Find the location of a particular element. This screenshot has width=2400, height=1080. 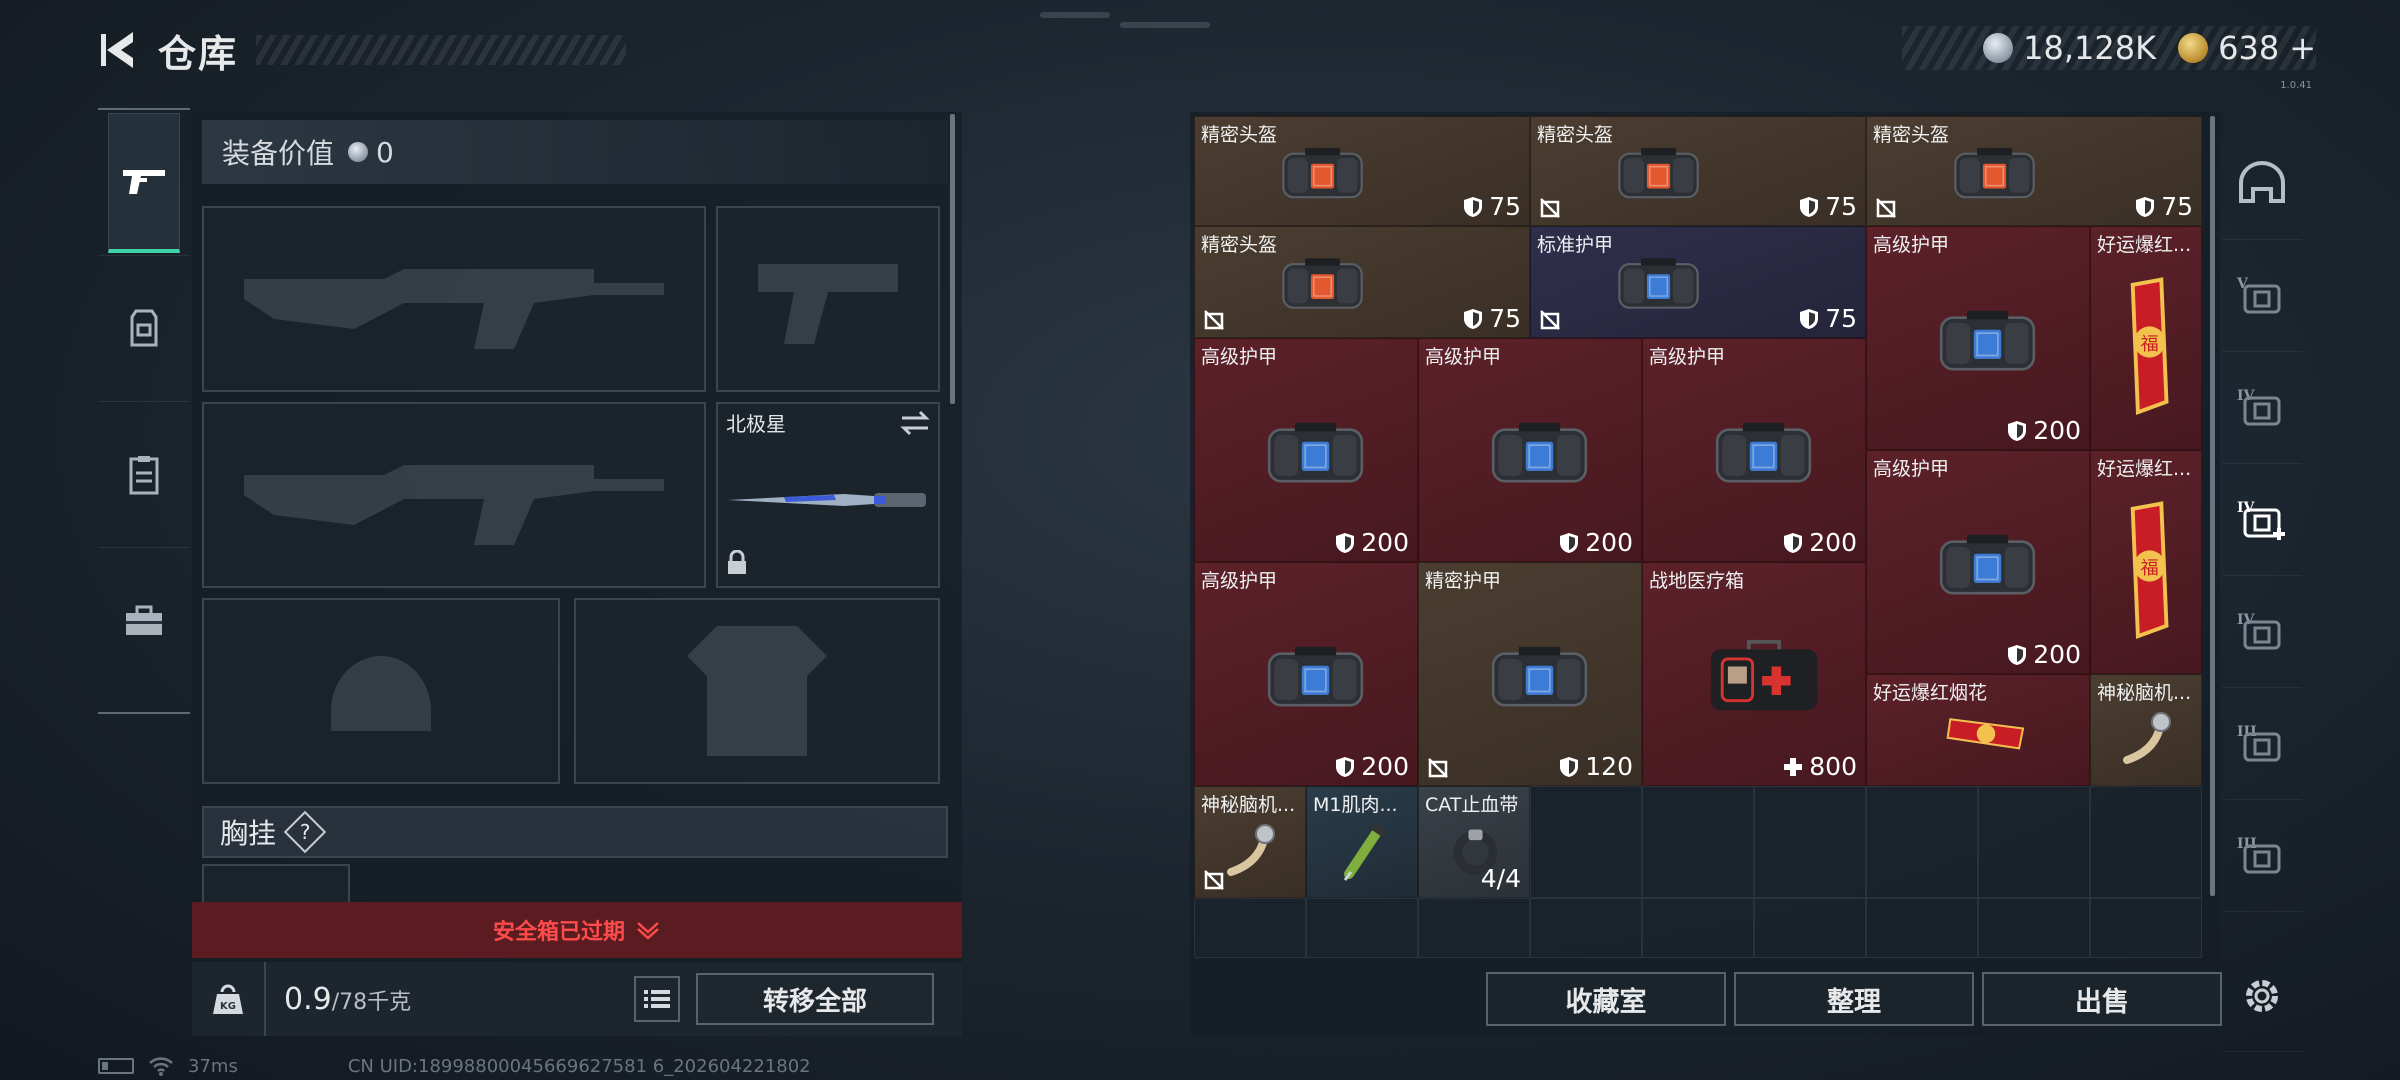

armor-iii-filter: III is located at coordinates (2262, 744).